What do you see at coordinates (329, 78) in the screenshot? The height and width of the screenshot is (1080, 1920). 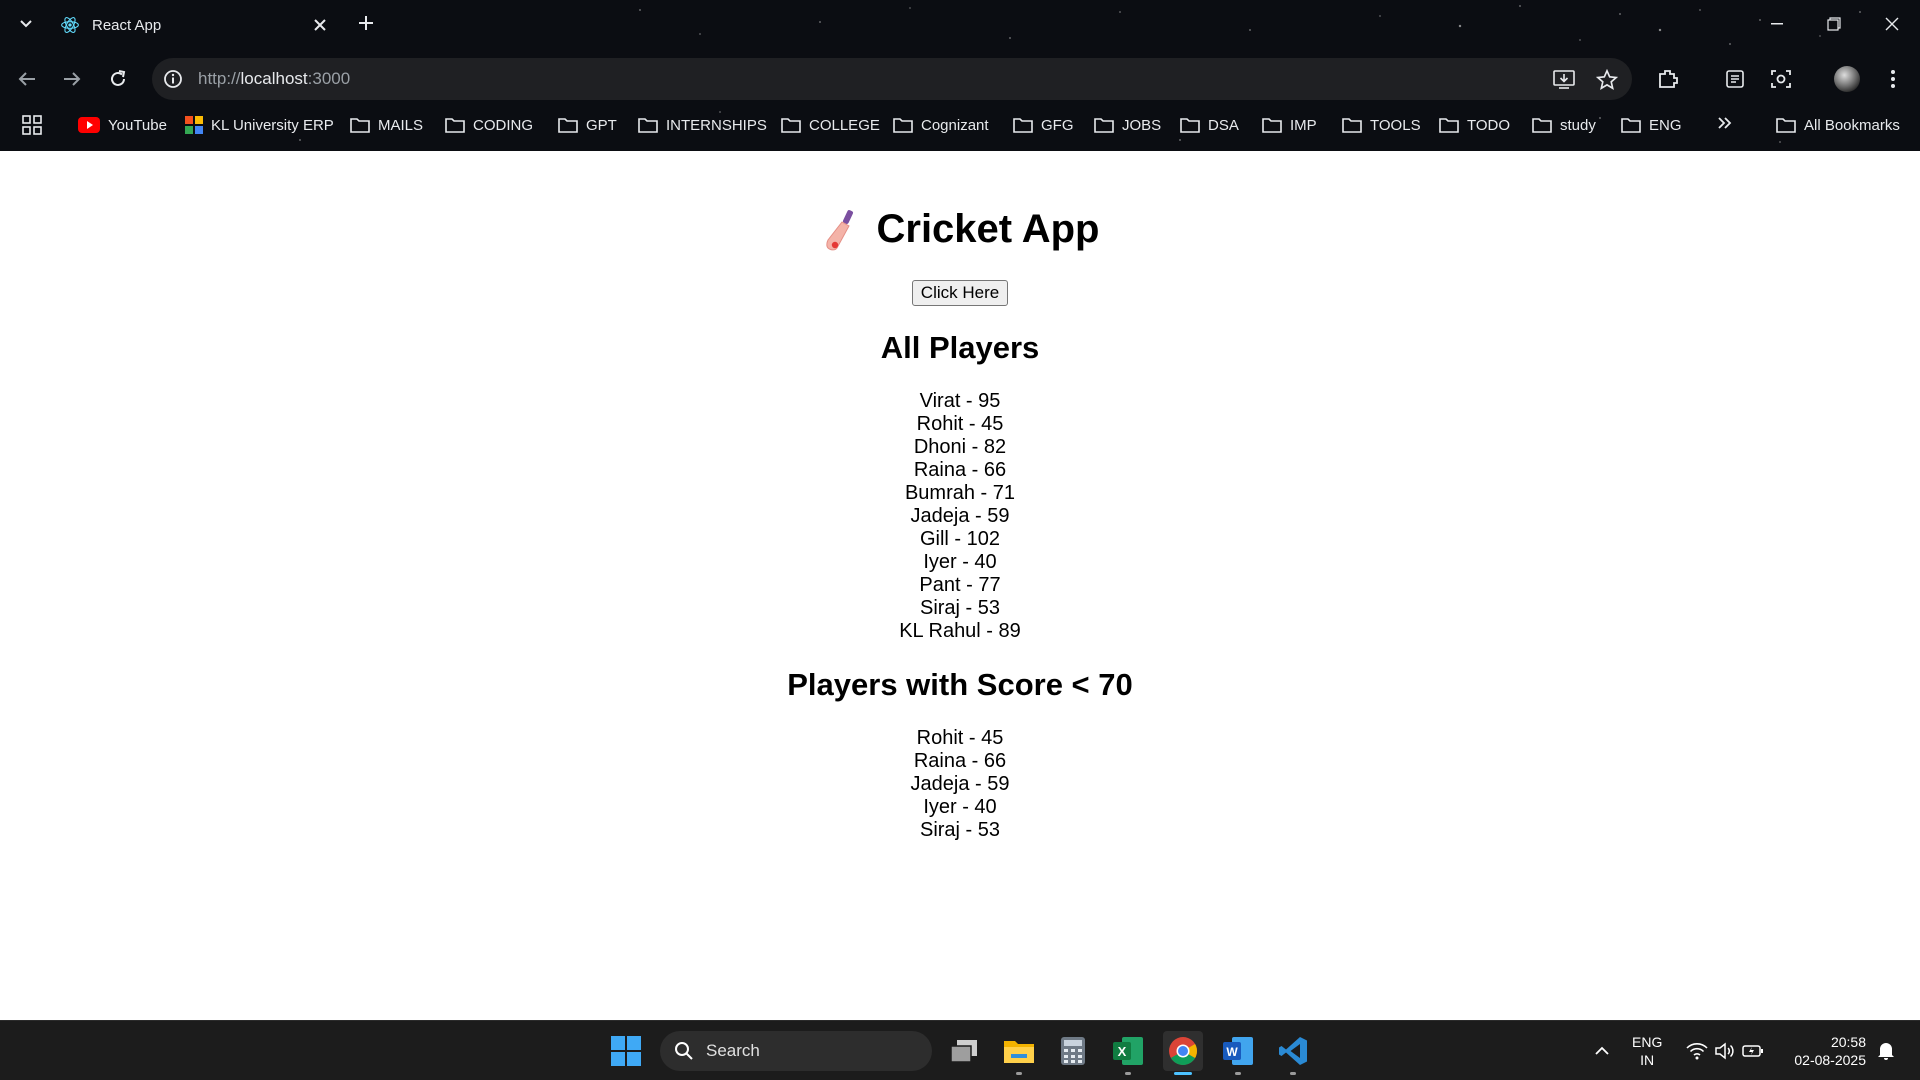 I see `url-port: :3000` at bounding box center [329, 78].